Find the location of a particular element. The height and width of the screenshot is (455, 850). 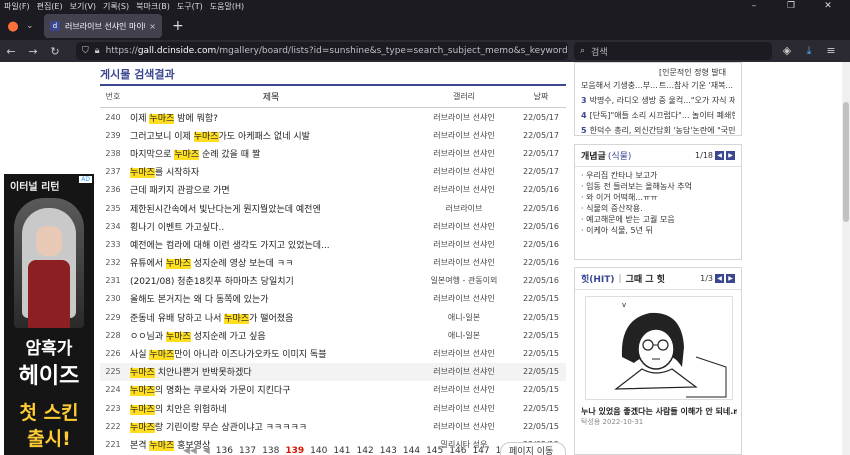

table-row: 237 누마즈를 시작하자 러브라이브 선샤인 22/05/17 is located at coordinates (333, 172).